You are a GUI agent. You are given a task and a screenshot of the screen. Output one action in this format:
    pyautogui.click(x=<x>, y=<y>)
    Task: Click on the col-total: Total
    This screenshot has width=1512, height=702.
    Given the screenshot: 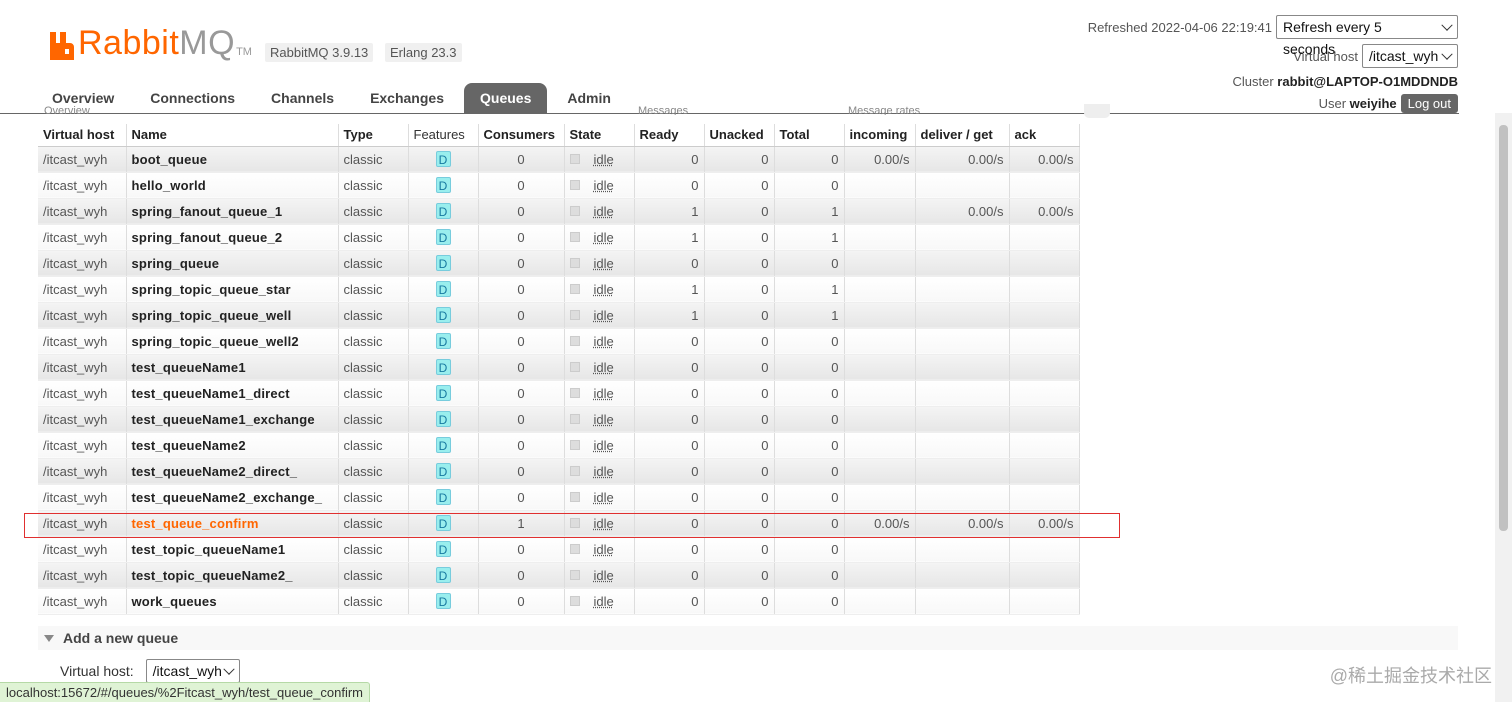 What is the action you would take?
    pyautogui.click(x=809, y=135)
    